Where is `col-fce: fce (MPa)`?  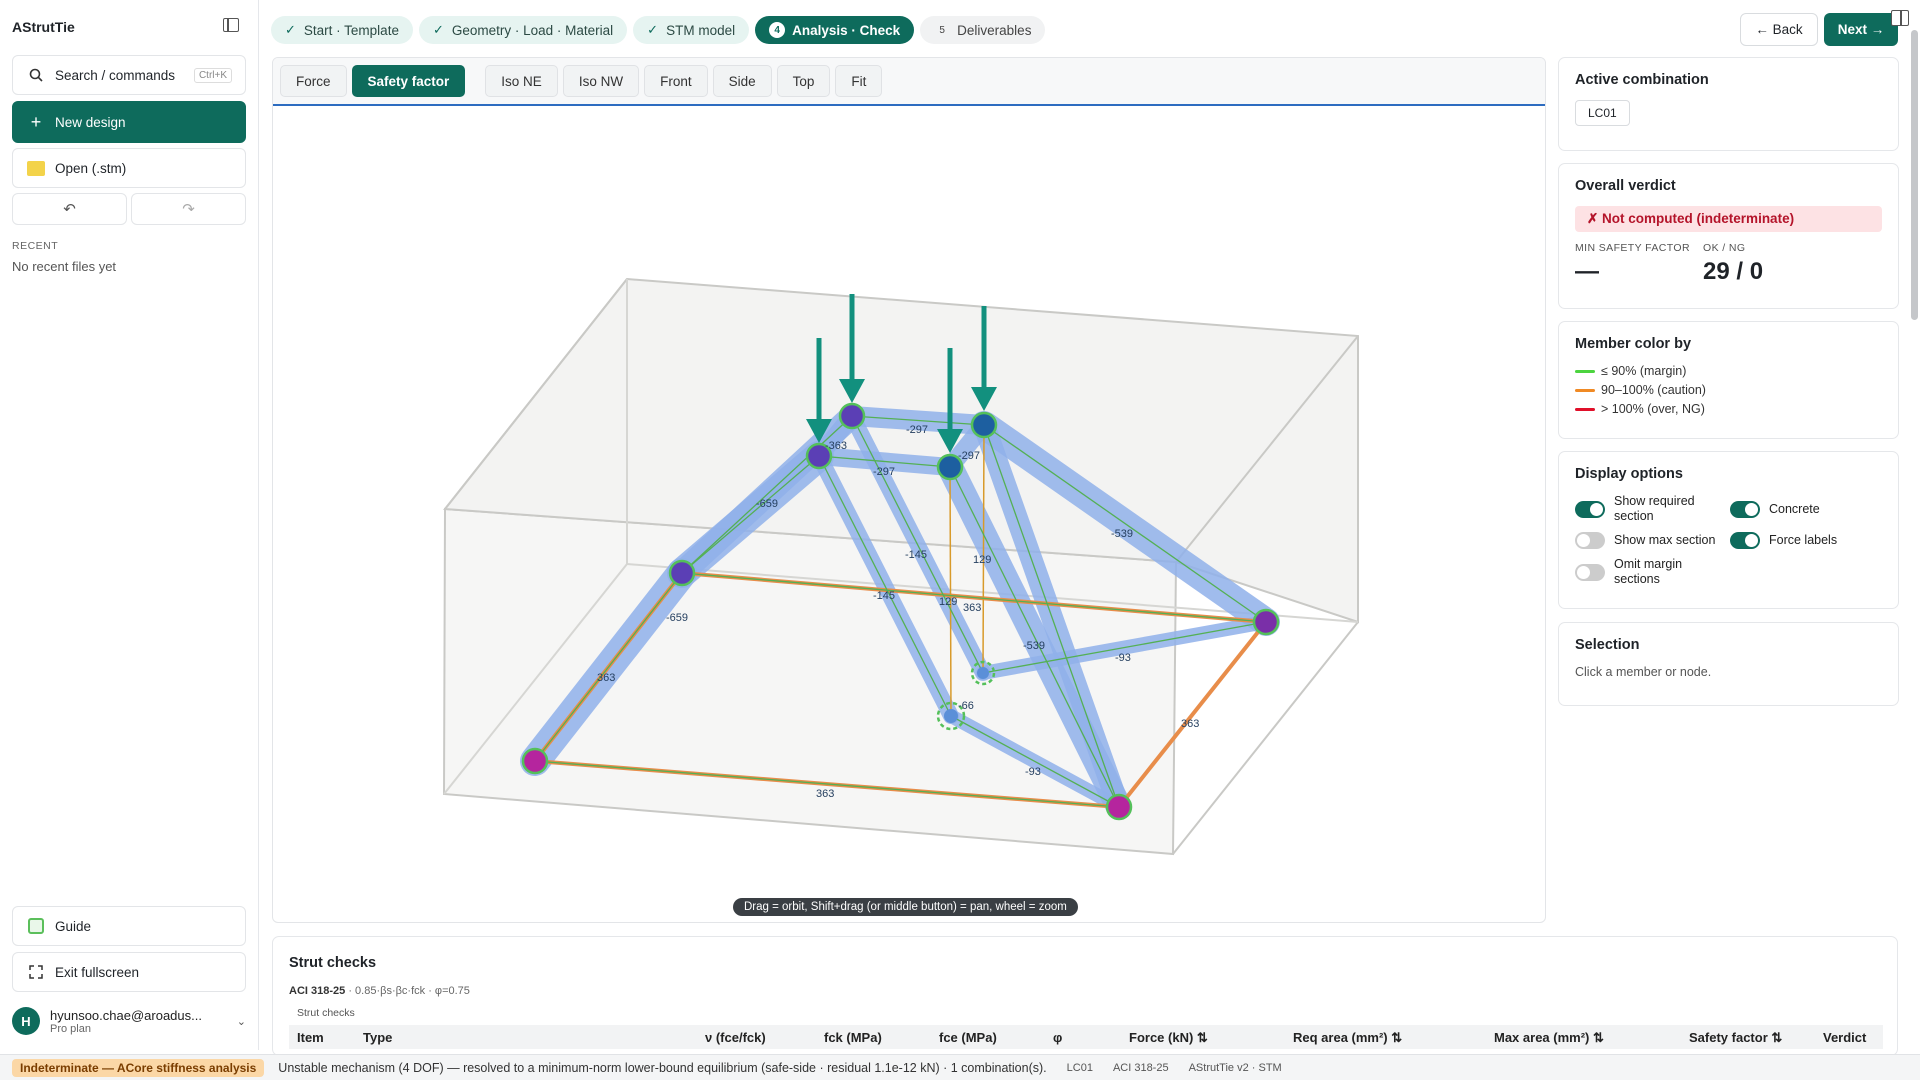
col-fce: fce (MPa) is located at coordinates (968, 1037).